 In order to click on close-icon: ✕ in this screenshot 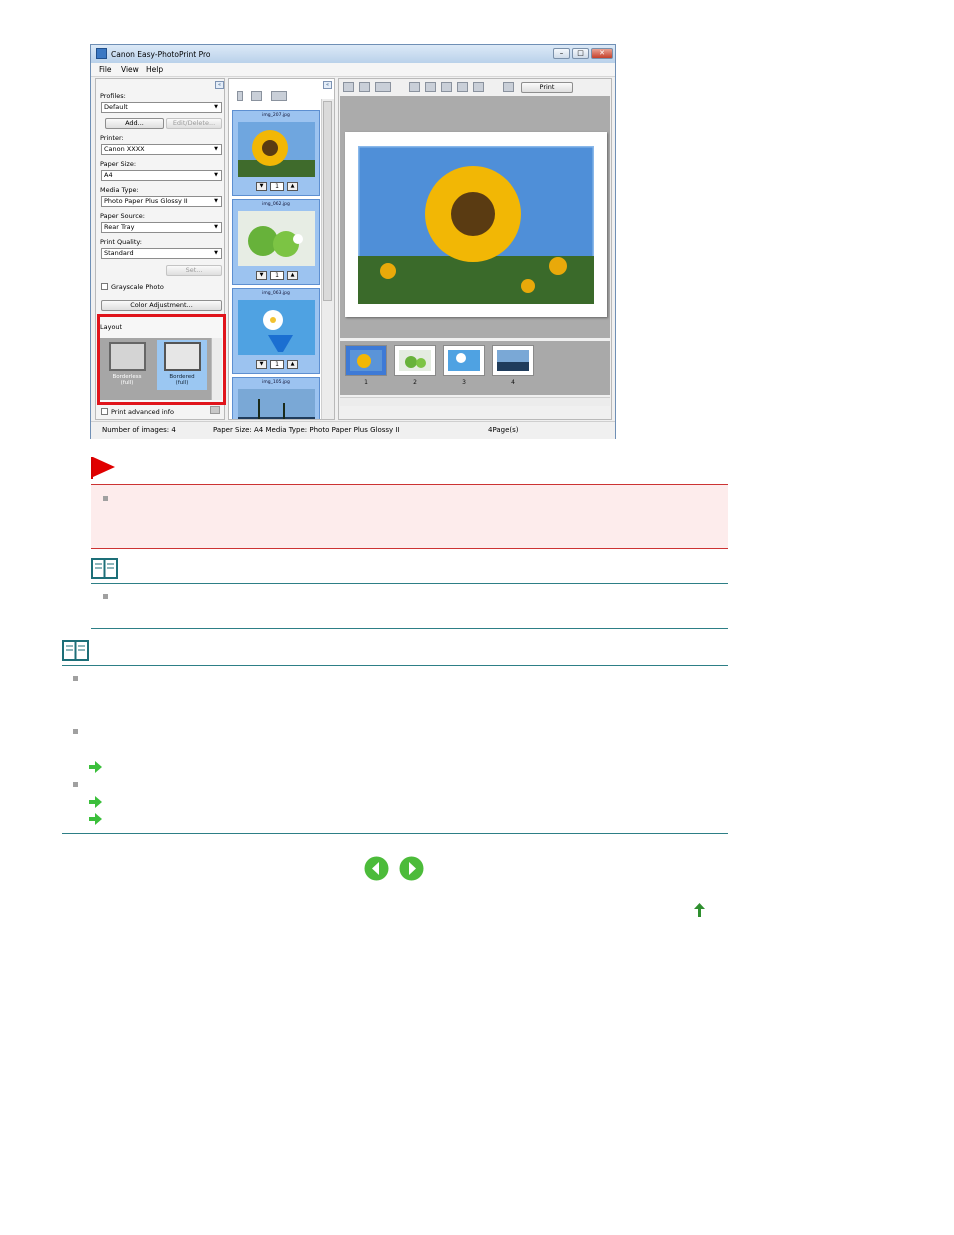, I will do `click(602, 53)`.